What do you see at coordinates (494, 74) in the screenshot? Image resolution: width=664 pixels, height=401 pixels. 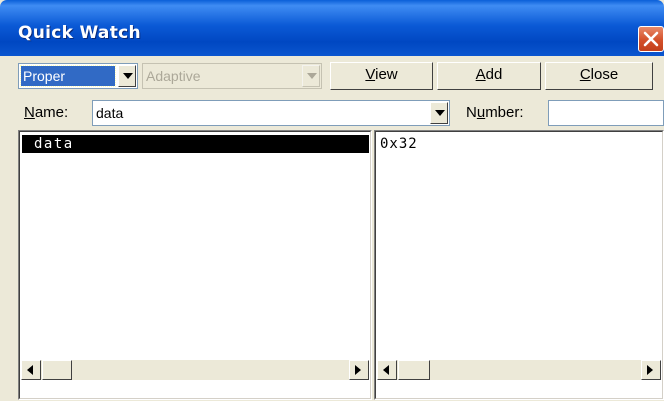 I see `add-label: dd` at bounding box center [494, 74].